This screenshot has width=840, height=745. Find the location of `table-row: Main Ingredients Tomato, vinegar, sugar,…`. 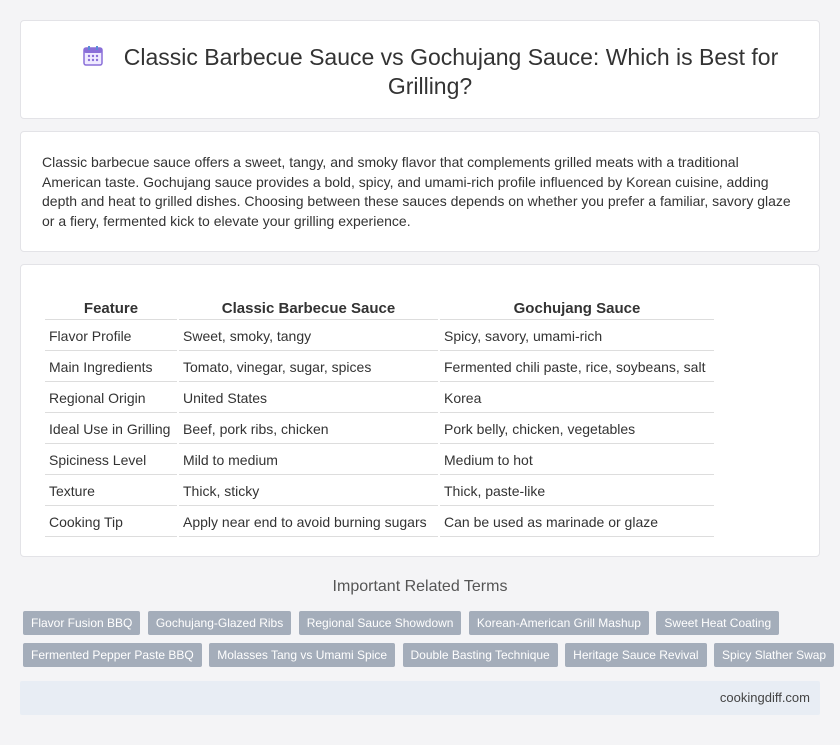

table-row: Main Ingredients Tomato, vinegar, sugar,… is located at coordinates (379, 367).